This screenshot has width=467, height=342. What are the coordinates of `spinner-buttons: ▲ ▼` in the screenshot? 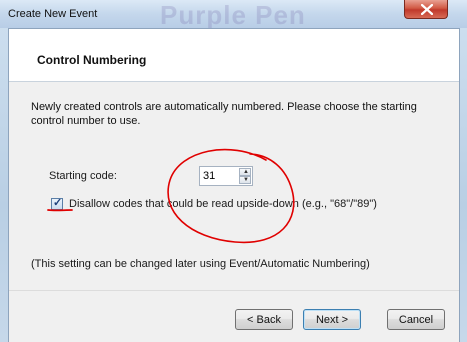 It's located at (245, 176).